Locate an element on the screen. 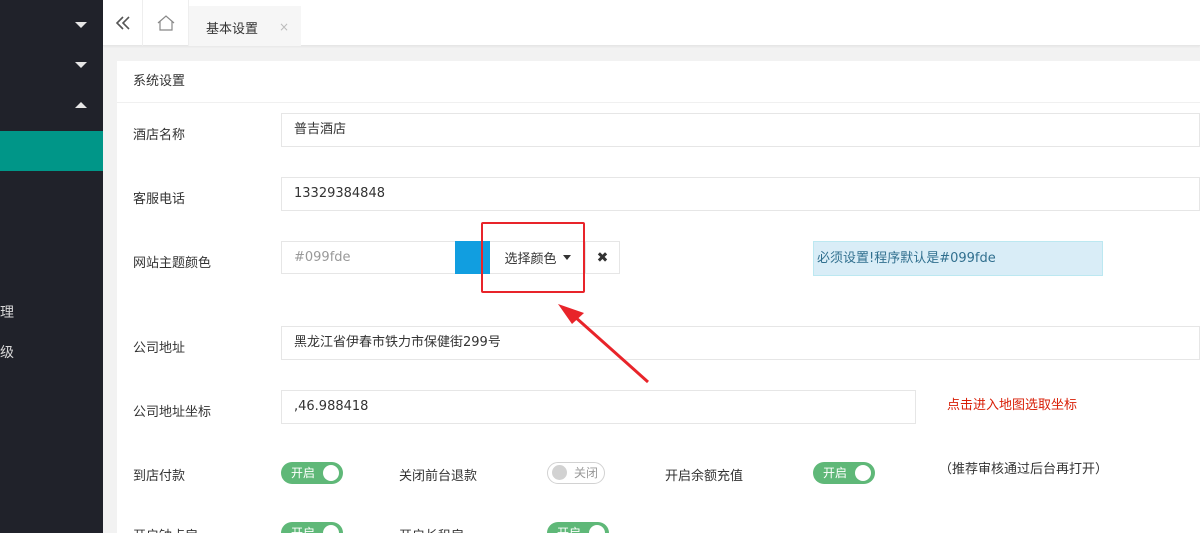 The height and width of the screenshot is (533, 1200). home-icon is located at coordinates (165, 23).